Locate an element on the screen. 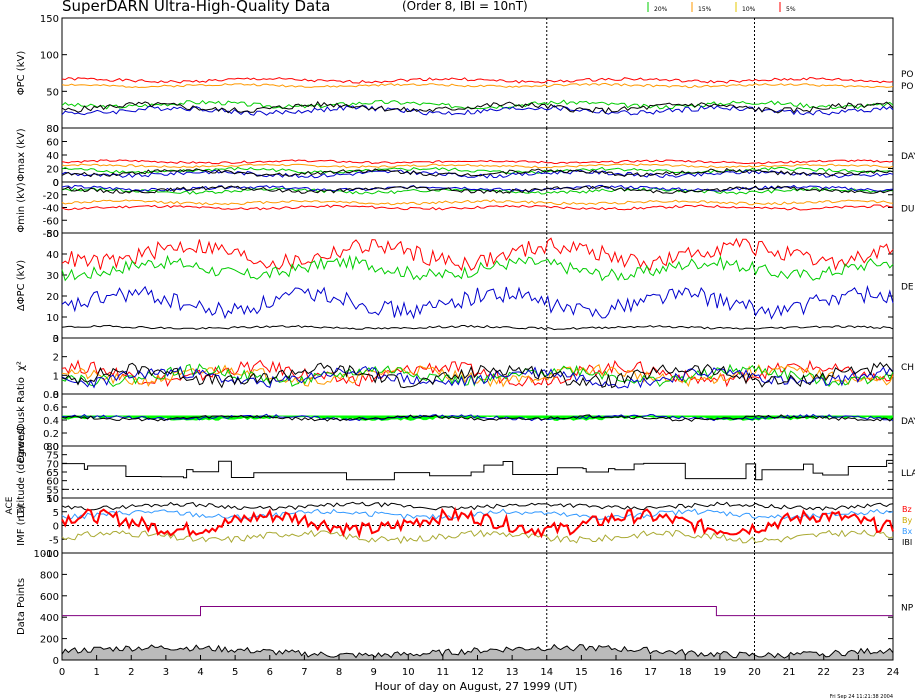 The width and height of the screenshot is (915, 700). y-axis-label: ΔΦPC (kV) is located at coordinates (21, 285).